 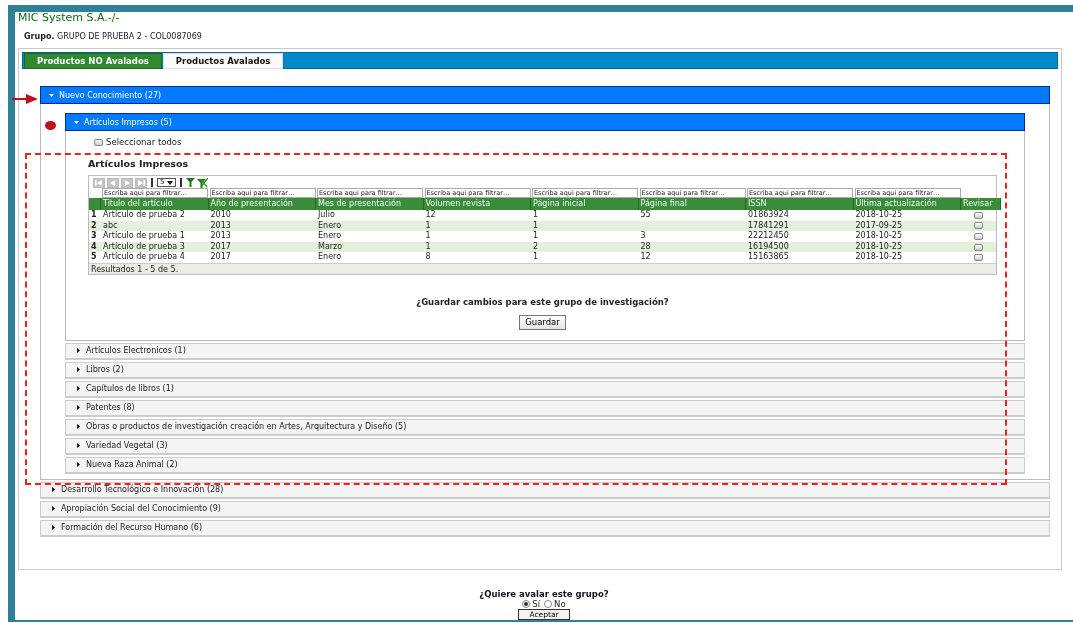 What do you see at coordinates (545, 408) in the screenshot?
I see `accordion-header: Patentes (8)` at bounding box center [545, 408].